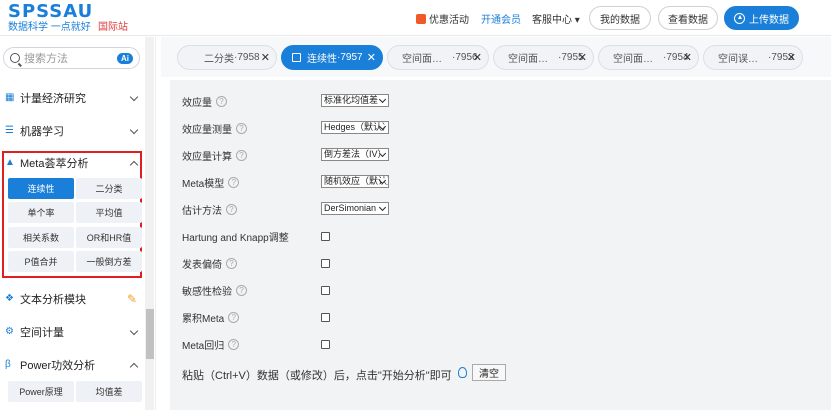  Describe the element at coordinates (51, 11) in the screenshot. I see `logo-text: SPSSAU` at that location.